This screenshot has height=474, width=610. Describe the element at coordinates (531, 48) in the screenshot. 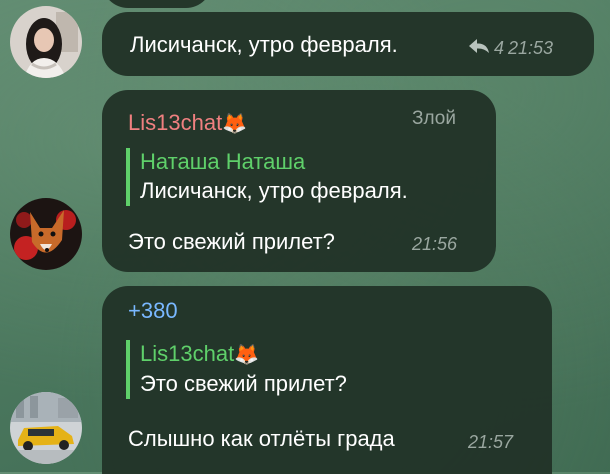

I see `message-1-time: 21:53` at that location.